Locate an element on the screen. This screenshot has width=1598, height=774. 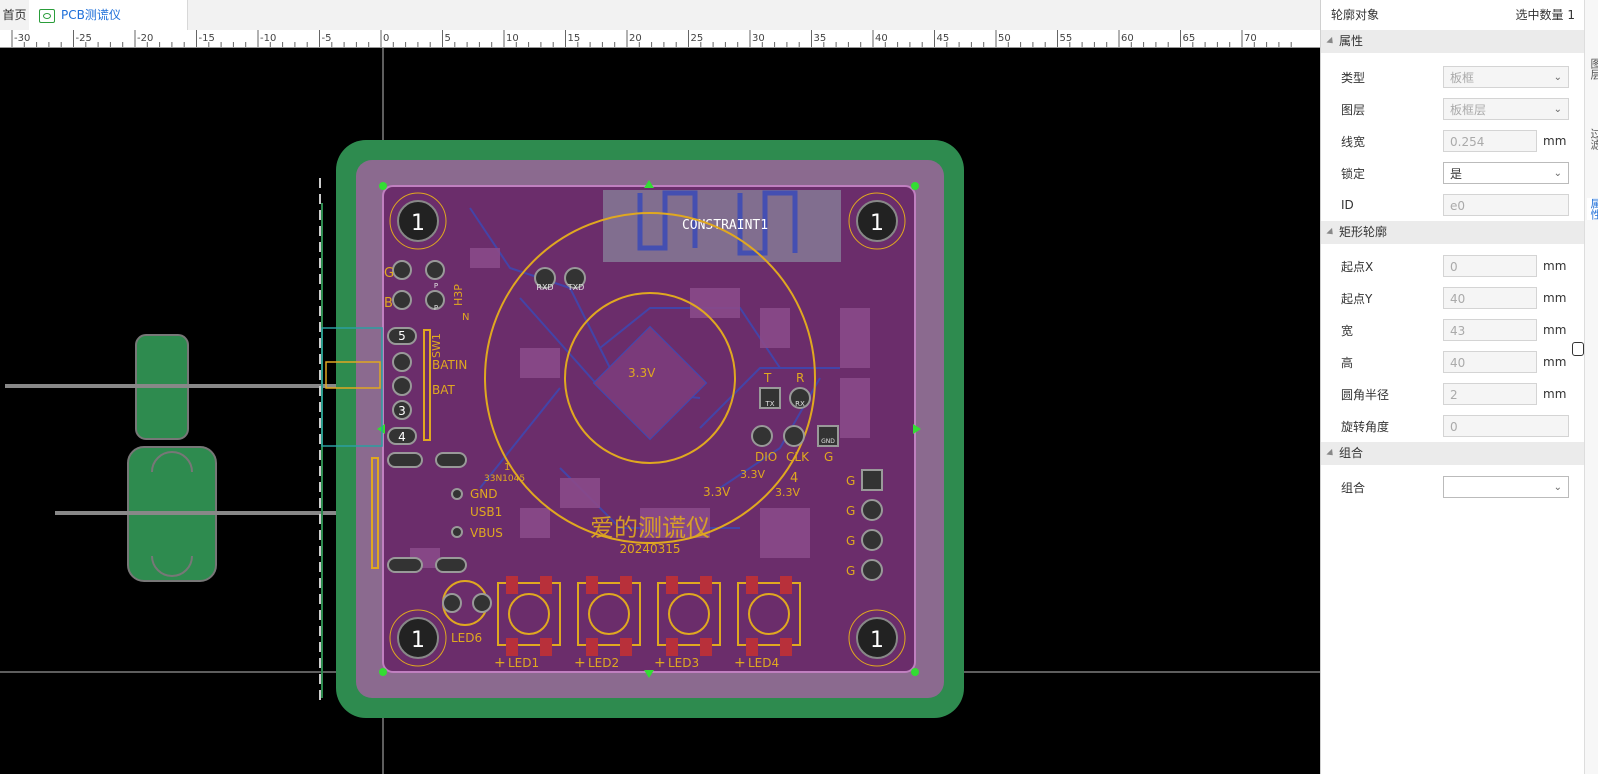
section-rect: 矩形轮廓 is located at coordinates (1453, 232).